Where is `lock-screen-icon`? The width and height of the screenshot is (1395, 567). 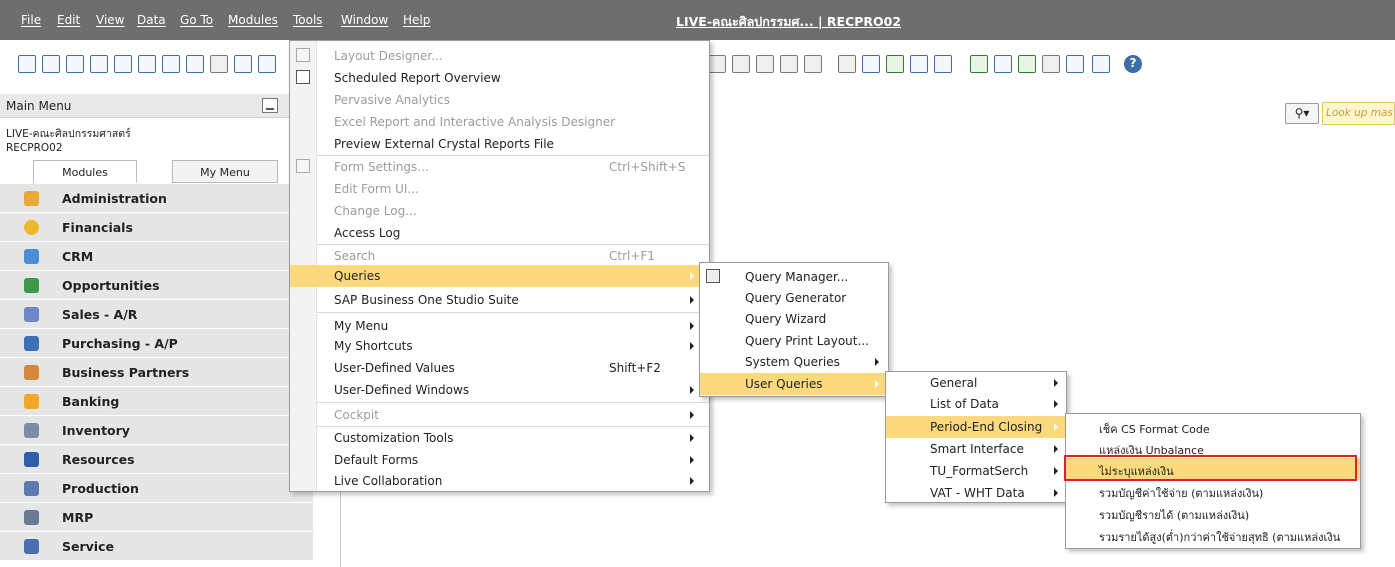 lock-screen-icon is located at coordinates (243, 64).